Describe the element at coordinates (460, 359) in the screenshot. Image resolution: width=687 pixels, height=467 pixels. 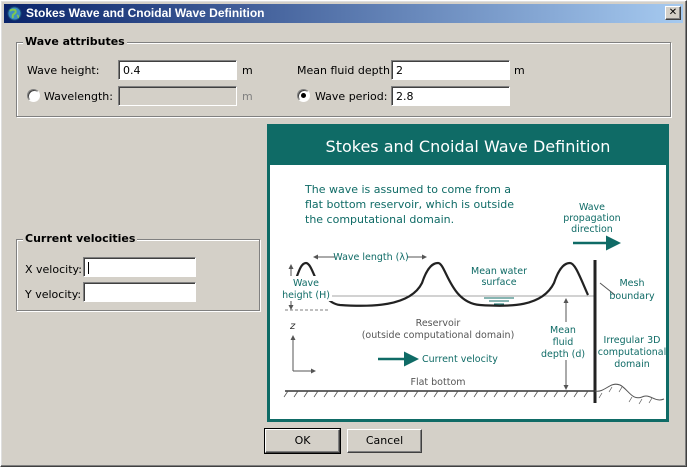
I see `current-velocity-label: Current velocity` at that location.